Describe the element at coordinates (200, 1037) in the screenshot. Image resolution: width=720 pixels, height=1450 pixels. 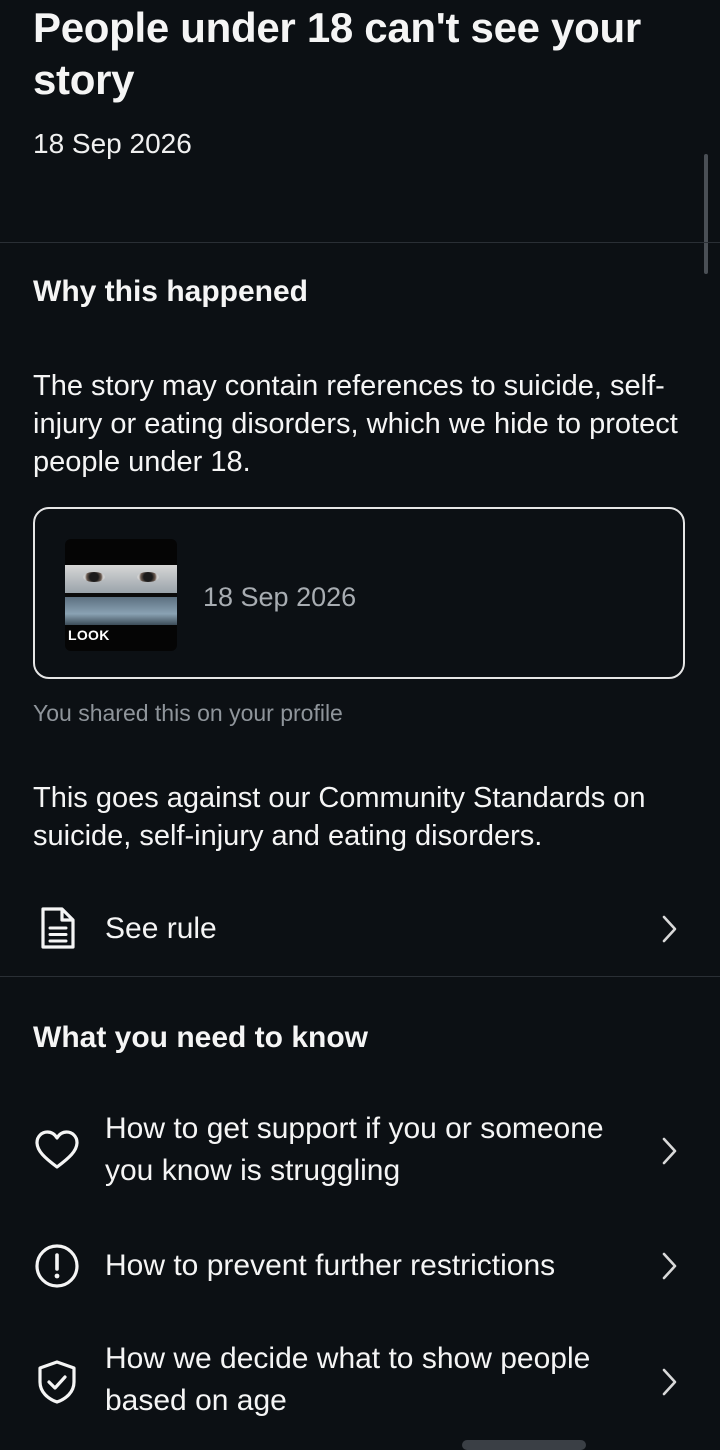
I see `section-heading-know: What you need to know` at that location.